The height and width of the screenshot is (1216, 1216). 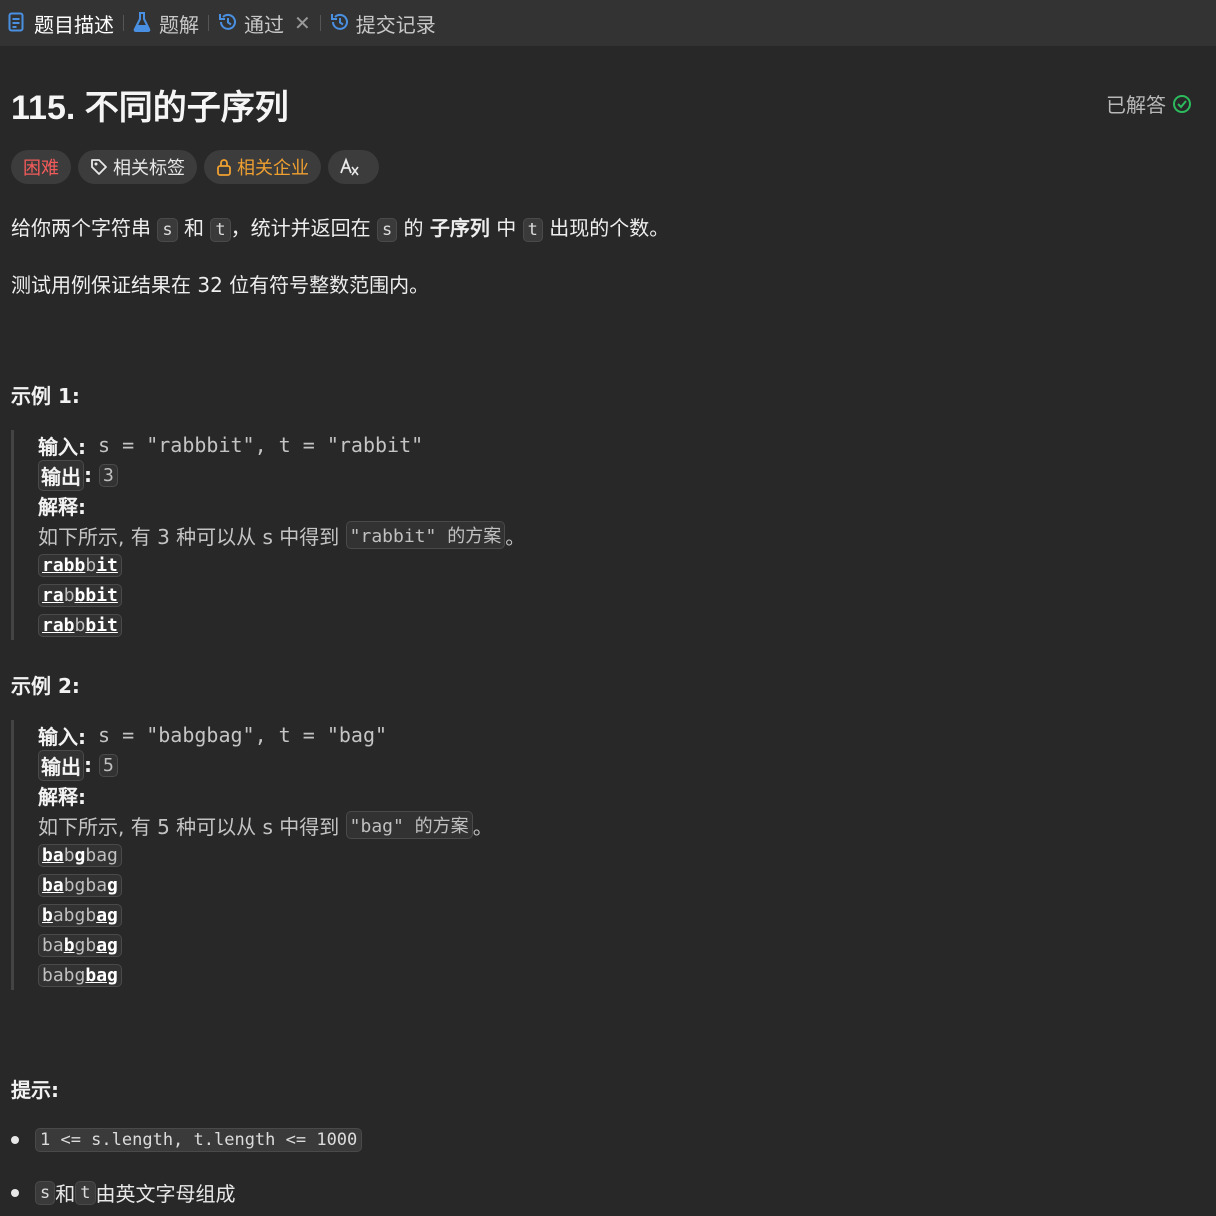 I want to click on close-icon: ✕, so click(x=302, y=23).